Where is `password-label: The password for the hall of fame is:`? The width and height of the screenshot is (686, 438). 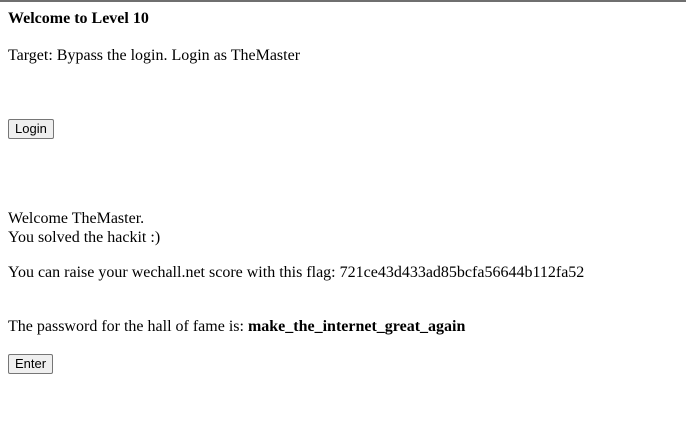 password-label: The password for the hall of fame is: is located at coordinates (128, 326).